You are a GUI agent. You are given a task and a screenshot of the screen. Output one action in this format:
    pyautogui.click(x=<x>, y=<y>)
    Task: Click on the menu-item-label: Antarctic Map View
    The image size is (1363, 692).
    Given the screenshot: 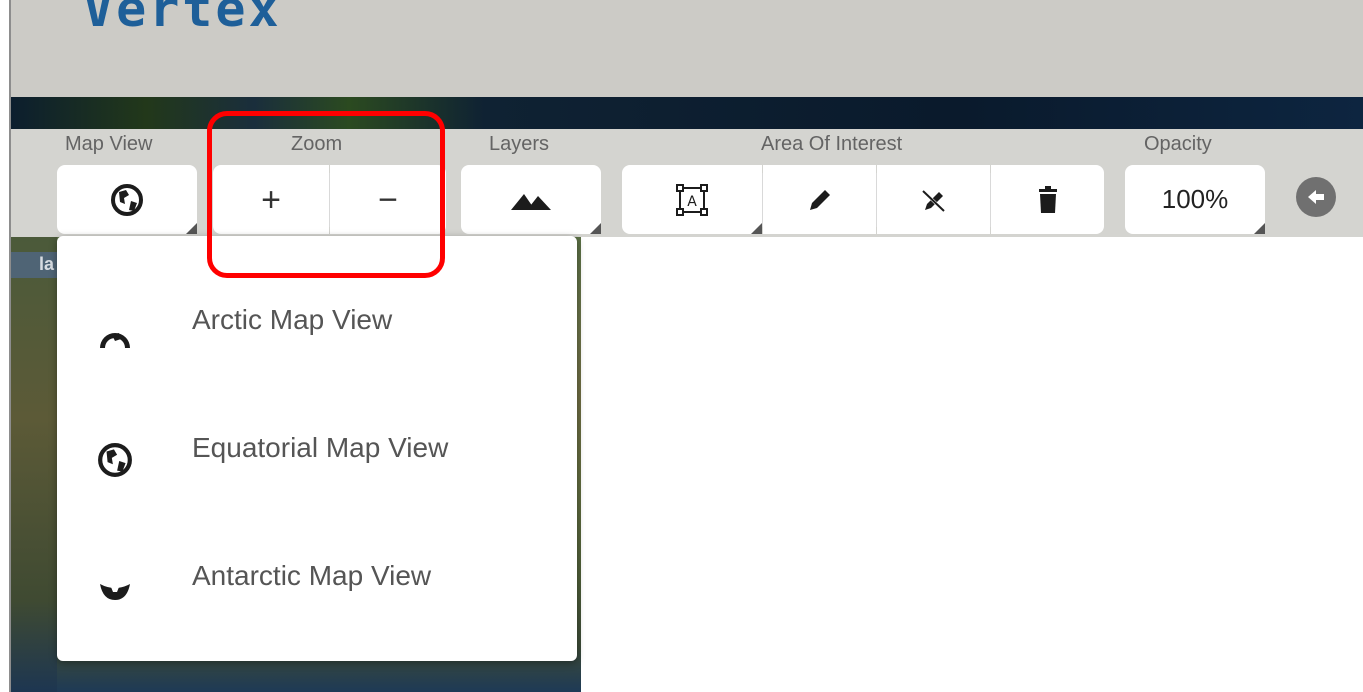 What is the action you would take?
    pyautogui.click(x=312, y=575)
    